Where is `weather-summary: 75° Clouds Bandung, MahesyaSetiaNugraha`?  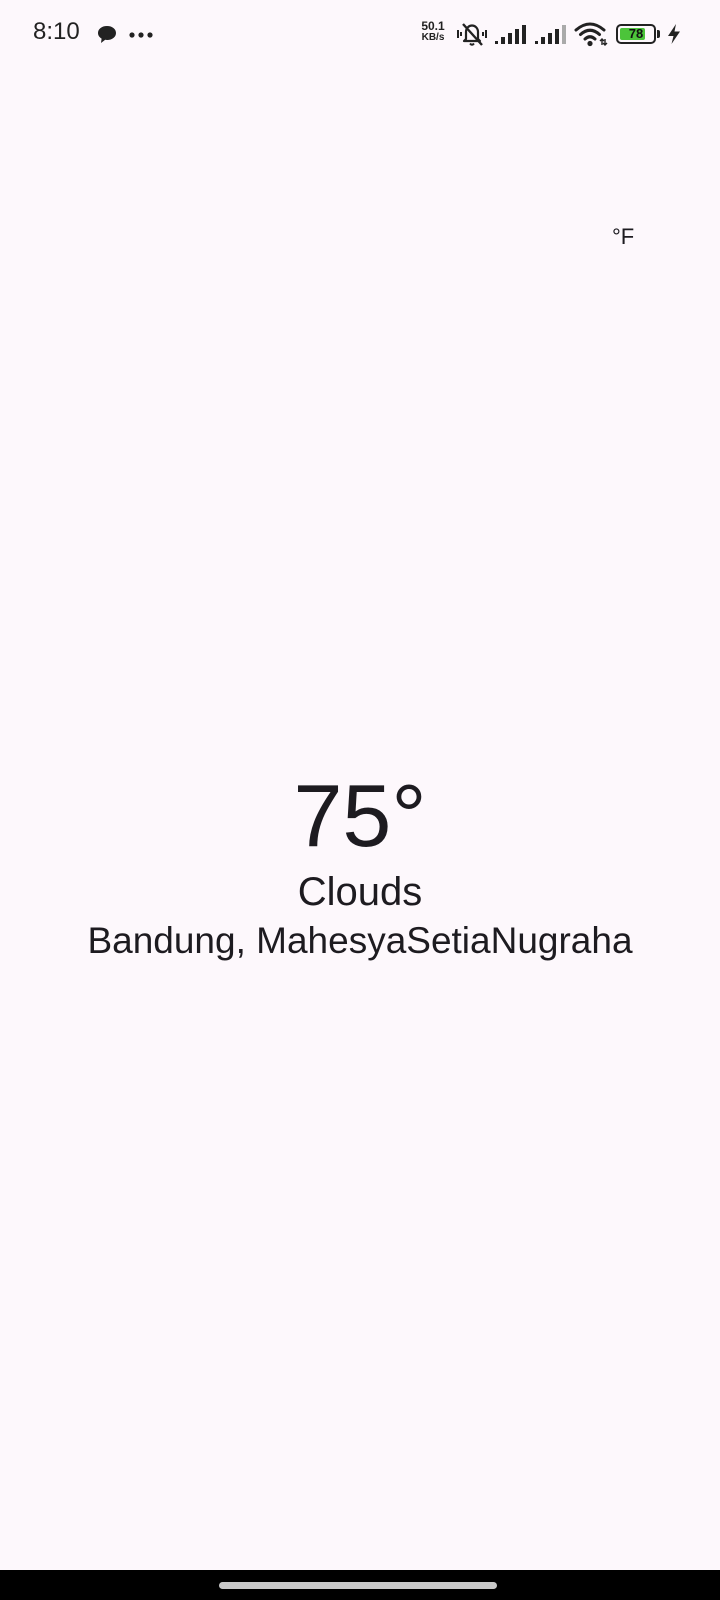 weather-summary: 75° Clouds Bandung, MahesyaSetiaNugraha is located at coordinates (360, 867).